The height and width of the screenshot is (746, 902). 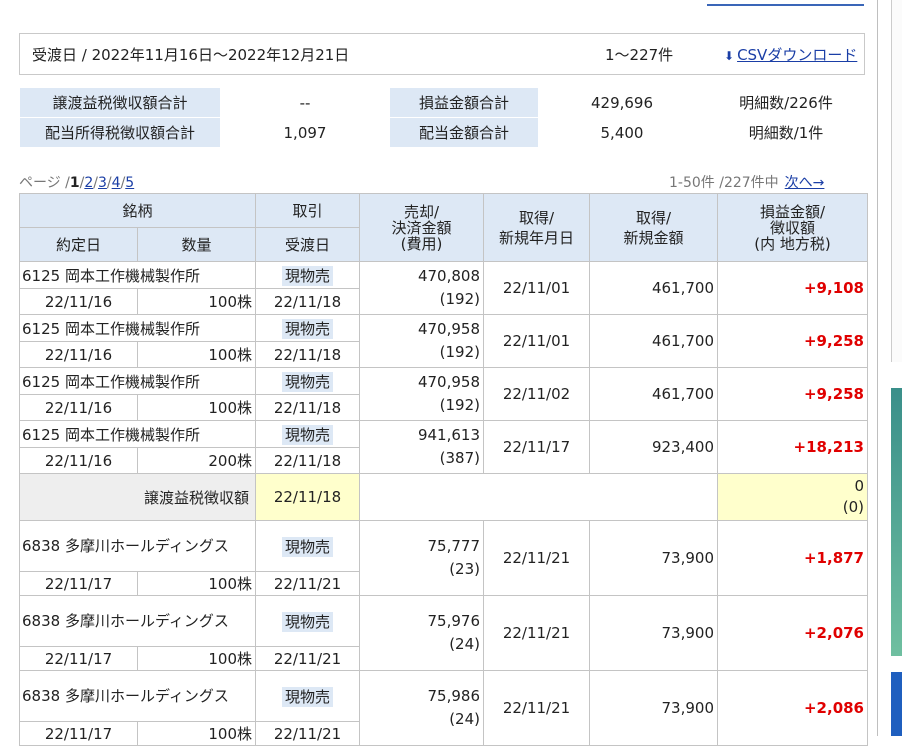 What do you see at coordinates (792, 447) in the screenshot?
I see `profit-loss: +18,213` at bounding box center [792, 447].